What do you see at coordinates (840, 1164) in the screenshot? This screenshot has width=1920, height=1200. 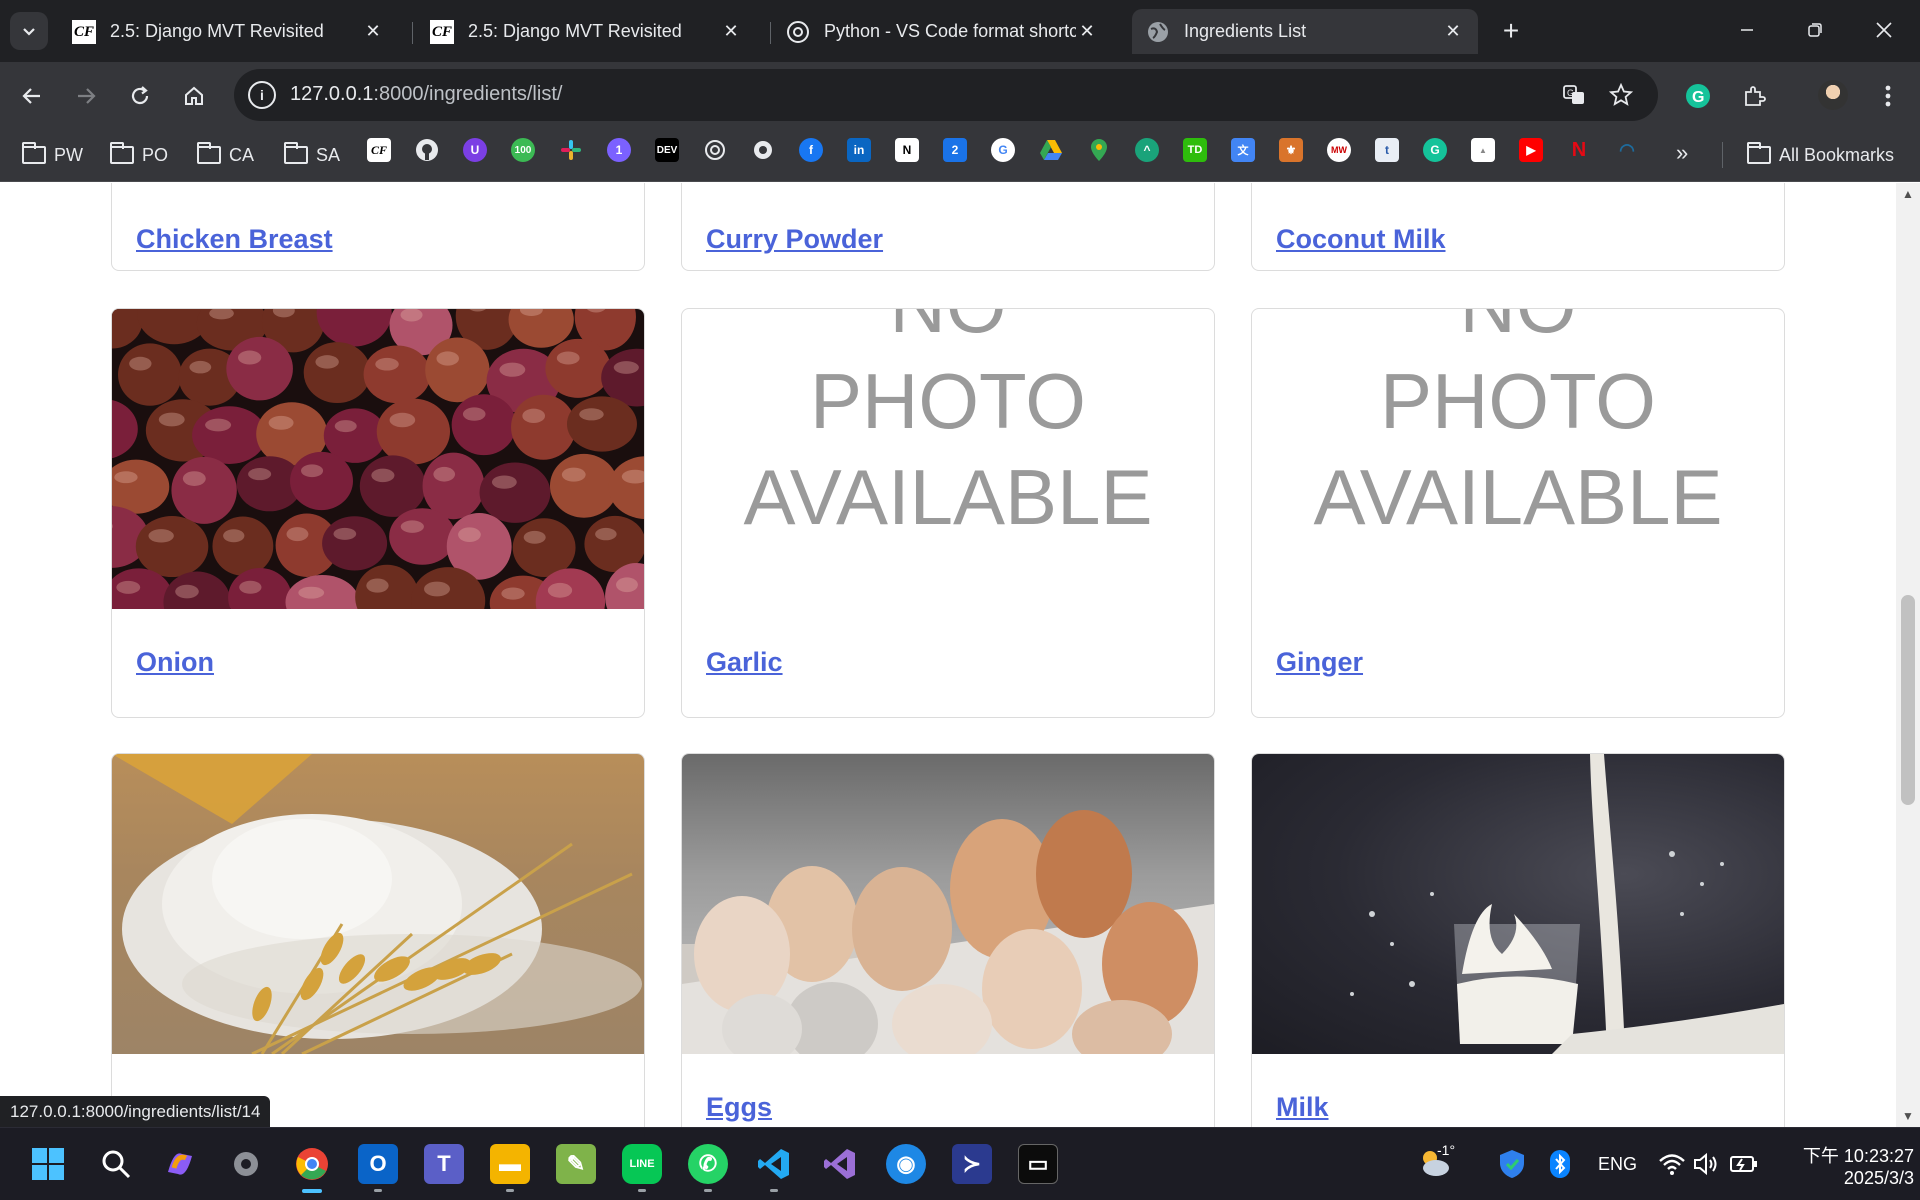 I see `visual-studio-icon` at bounding box center [840, 1164].